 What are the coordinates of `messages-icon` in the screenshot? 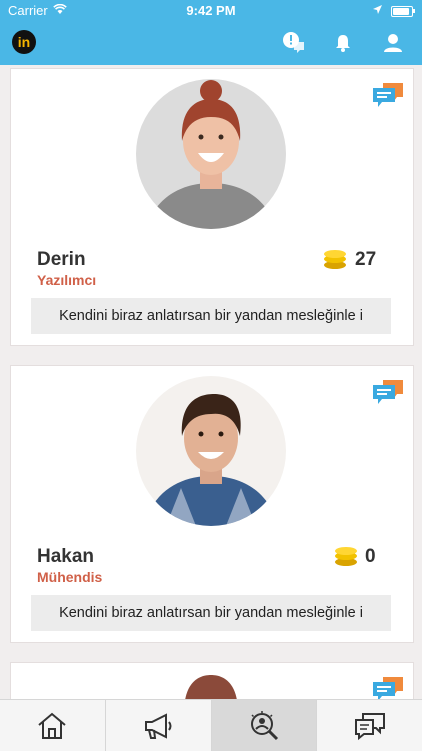 It's located at (369, 726).